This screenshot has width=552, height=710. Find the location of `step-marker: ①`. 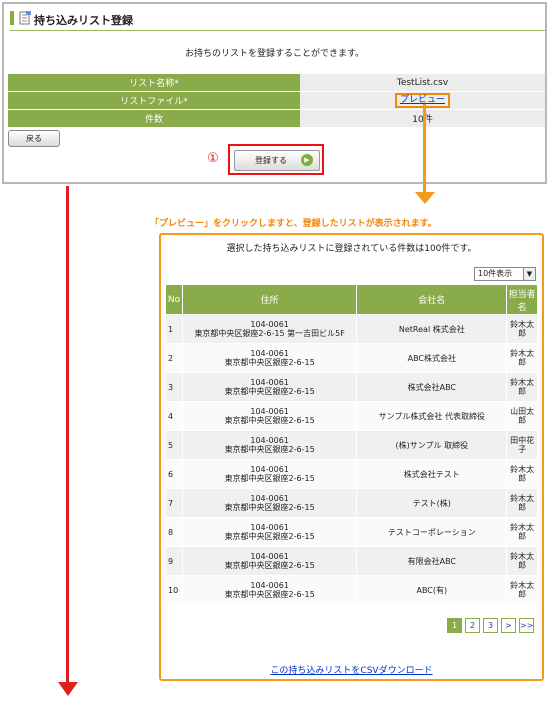

step-marker: ① is located at coordinates (213, 158).